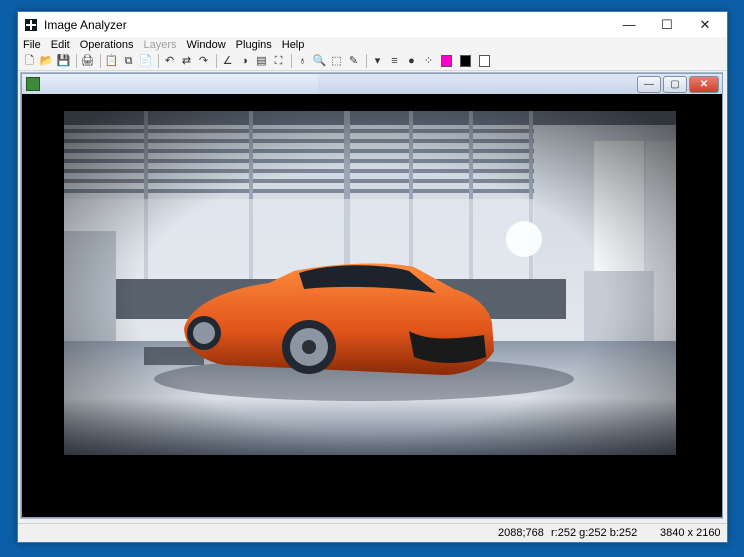 This screenshot has width=744, height=557. Describe the element at coordinates (372, 84) in the screenshot. I see `image-window-titlebar: — ▢ ✕` at that location.